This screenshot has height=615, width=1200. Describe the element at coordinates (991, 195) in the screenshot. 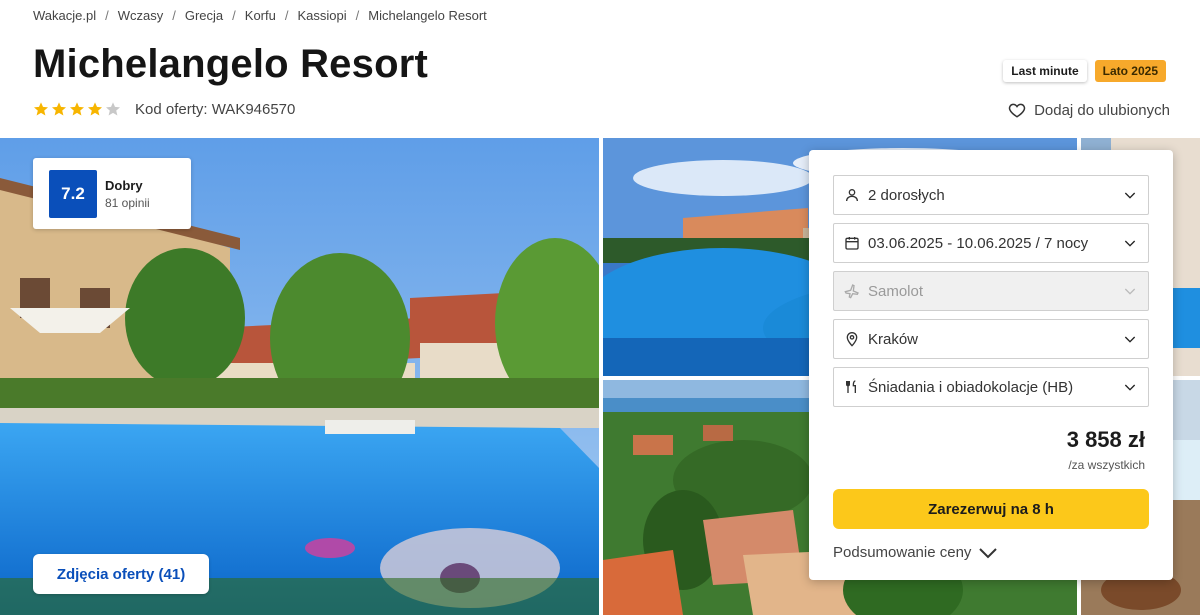

I see `guests-select: 2 dorosłych` at that location.